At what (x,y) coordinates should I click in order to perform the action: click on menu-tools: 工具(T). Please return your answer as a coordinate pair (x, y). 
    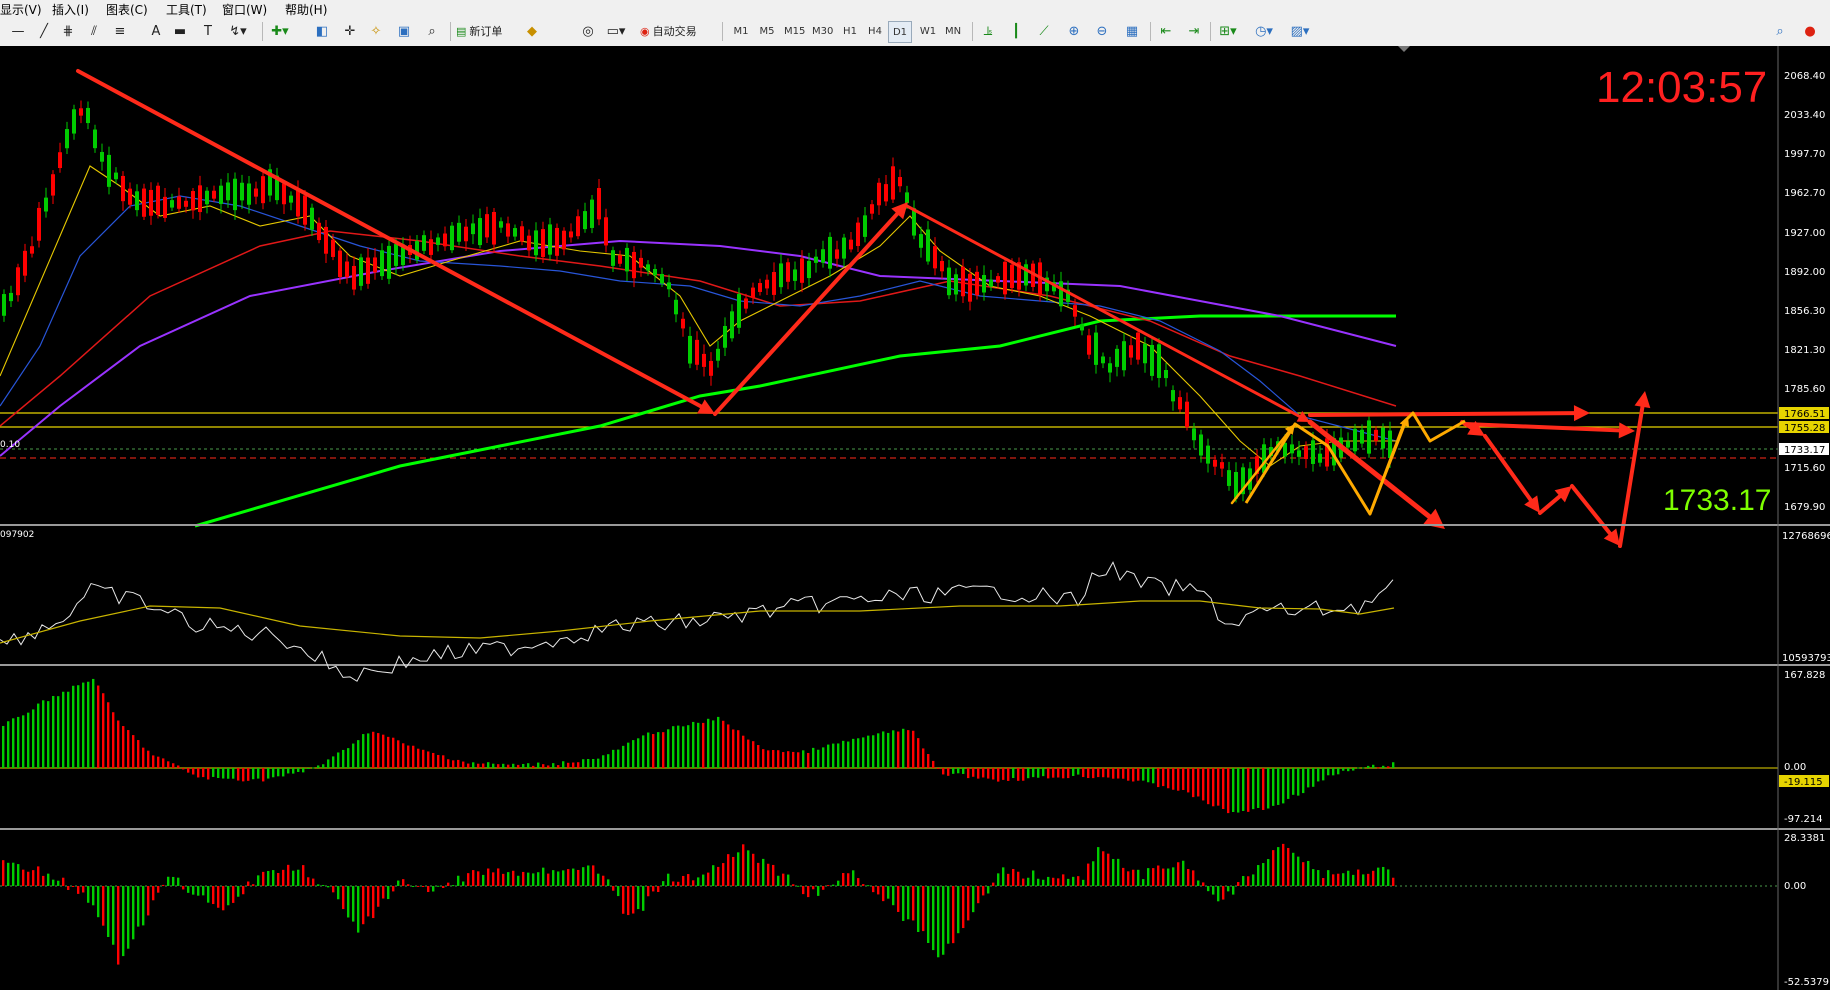
    Looking at the image, I should click on (186, 9).